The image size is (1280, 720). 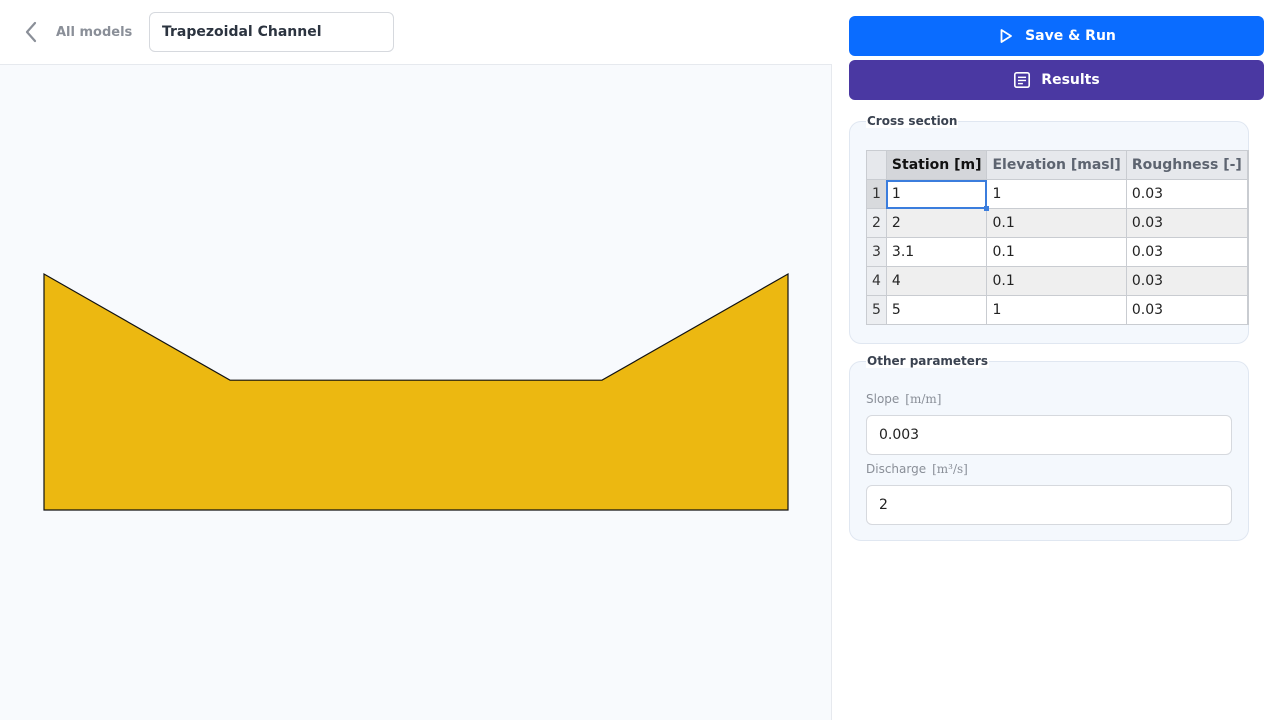 I want to click on slope-label-row: Slope [m/m], so click(x=903, y=399).